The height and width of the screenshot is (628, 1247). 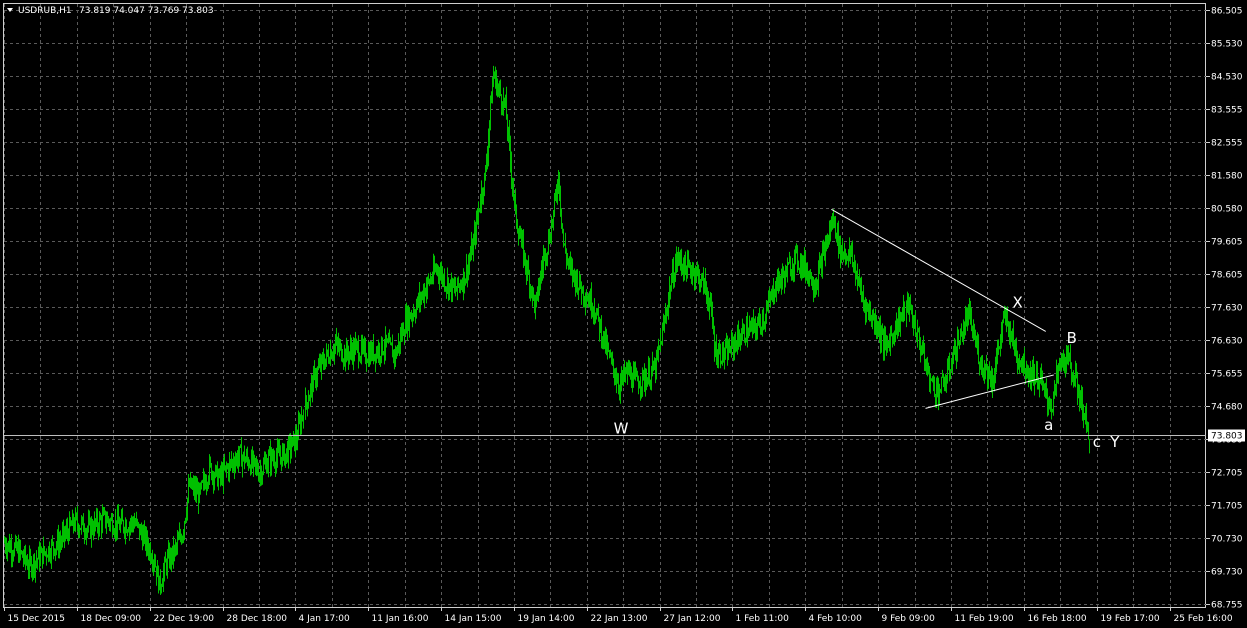 What do you see at coordinates (1227, 540) in the screenshot?
I see `y-tick-label: 70.730` at bounding box center [1227, 540].